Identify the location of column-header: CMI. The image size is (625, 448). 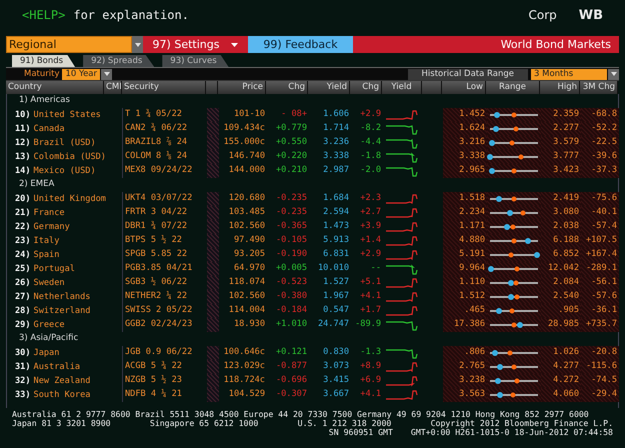
(113, 87).